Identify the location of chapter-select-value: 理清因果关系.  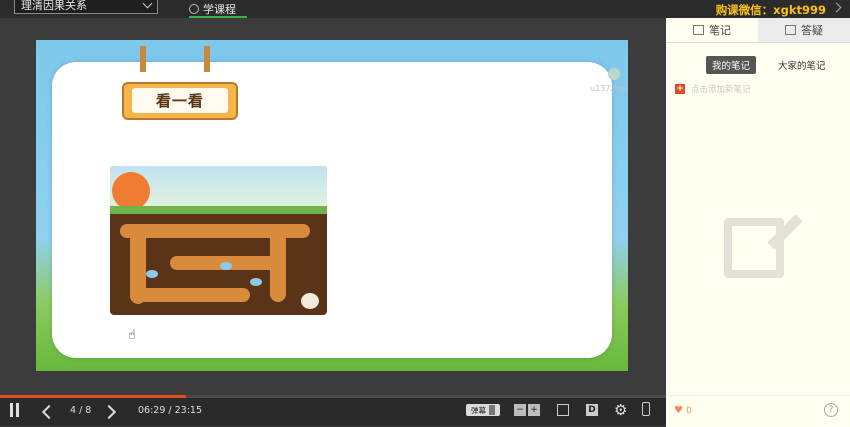
(54, 6).